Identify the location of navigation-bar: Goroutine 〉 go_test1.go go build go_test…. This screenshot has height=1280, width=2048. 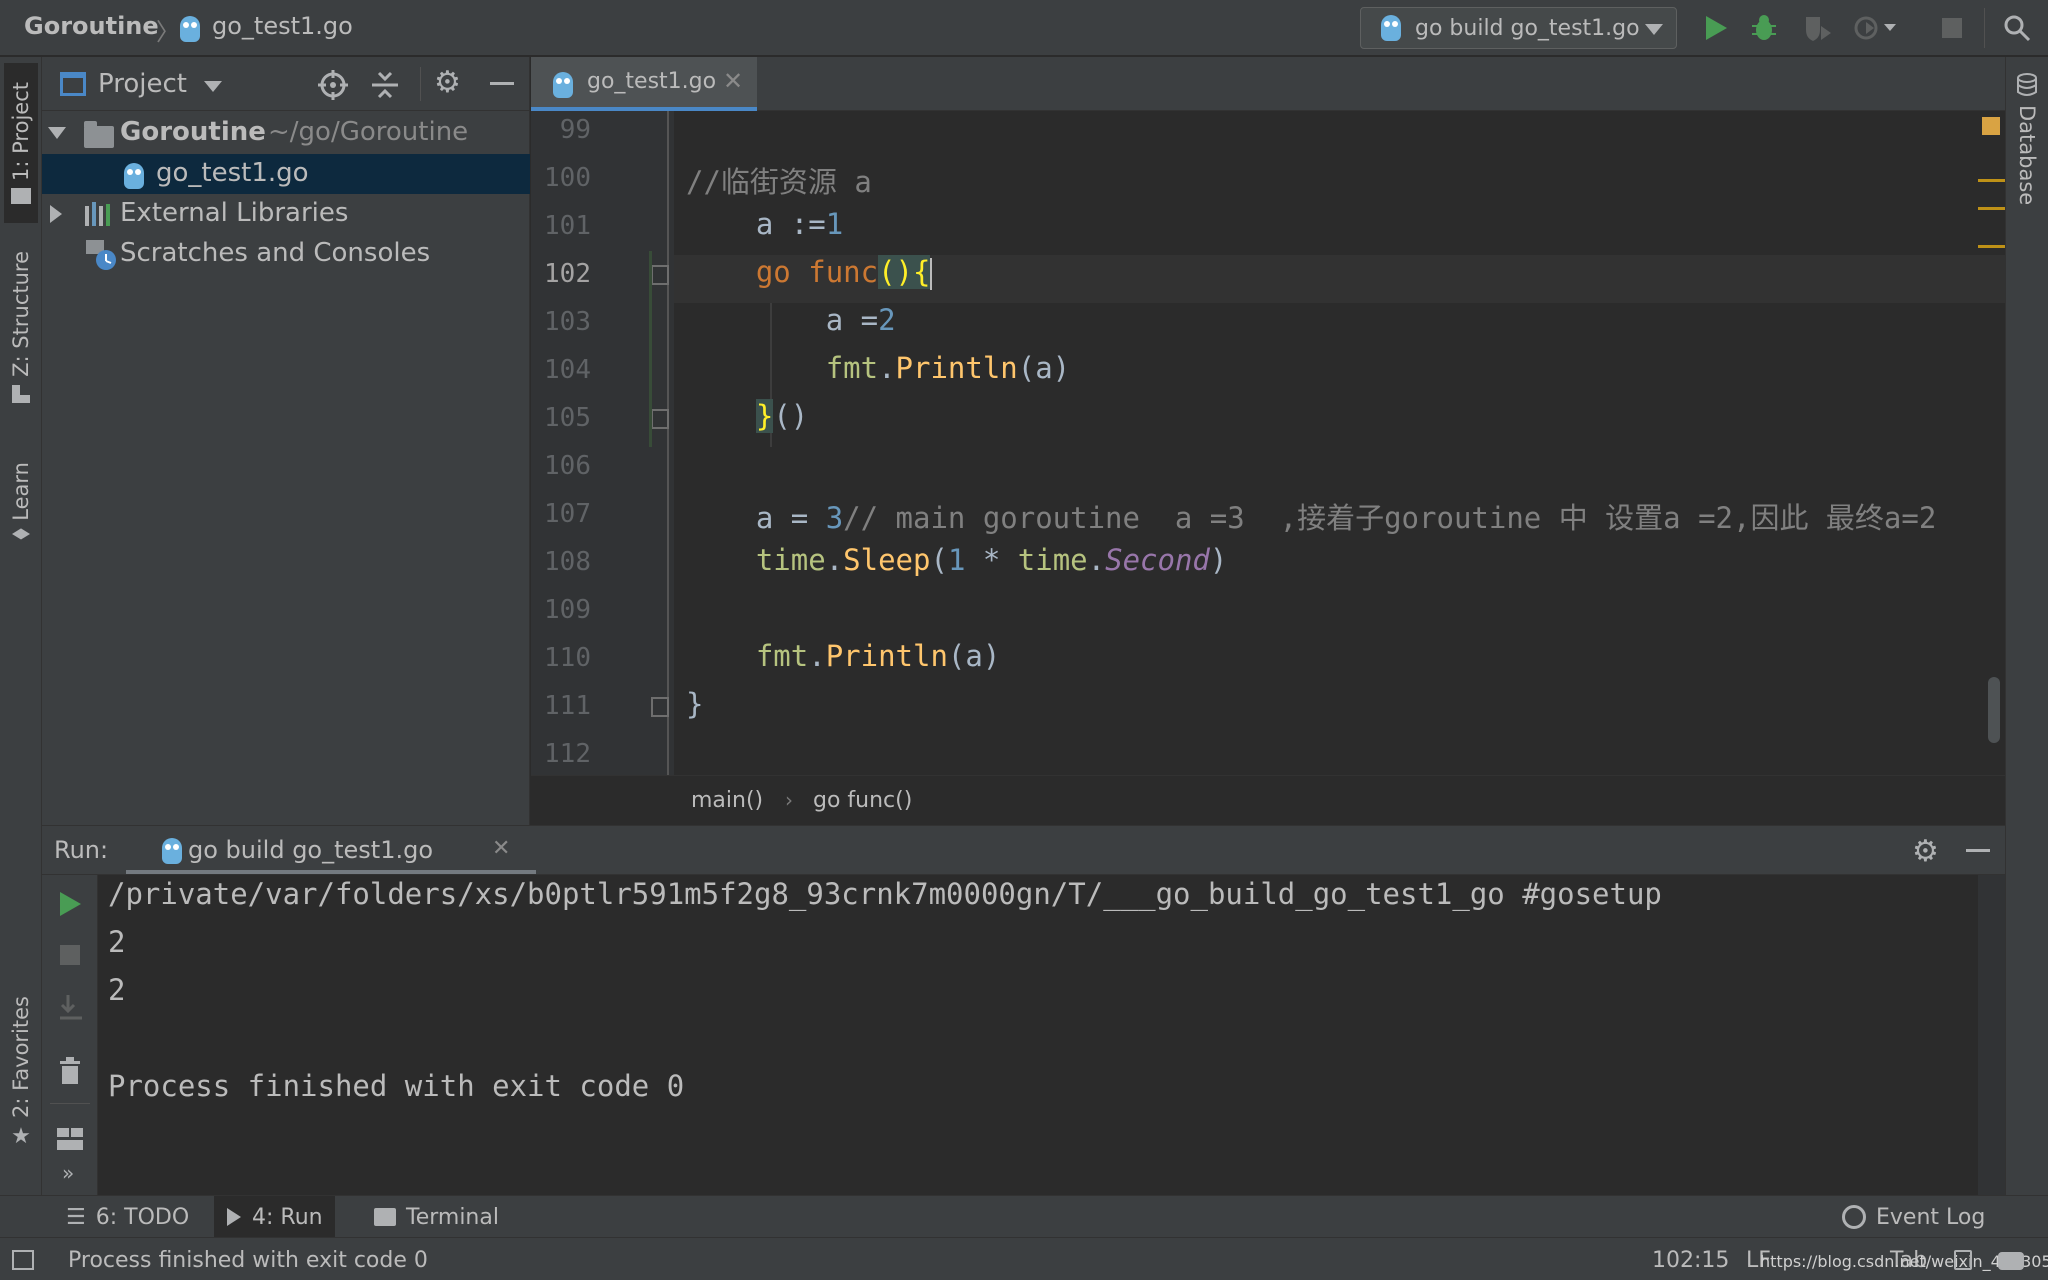
(1024, 28).